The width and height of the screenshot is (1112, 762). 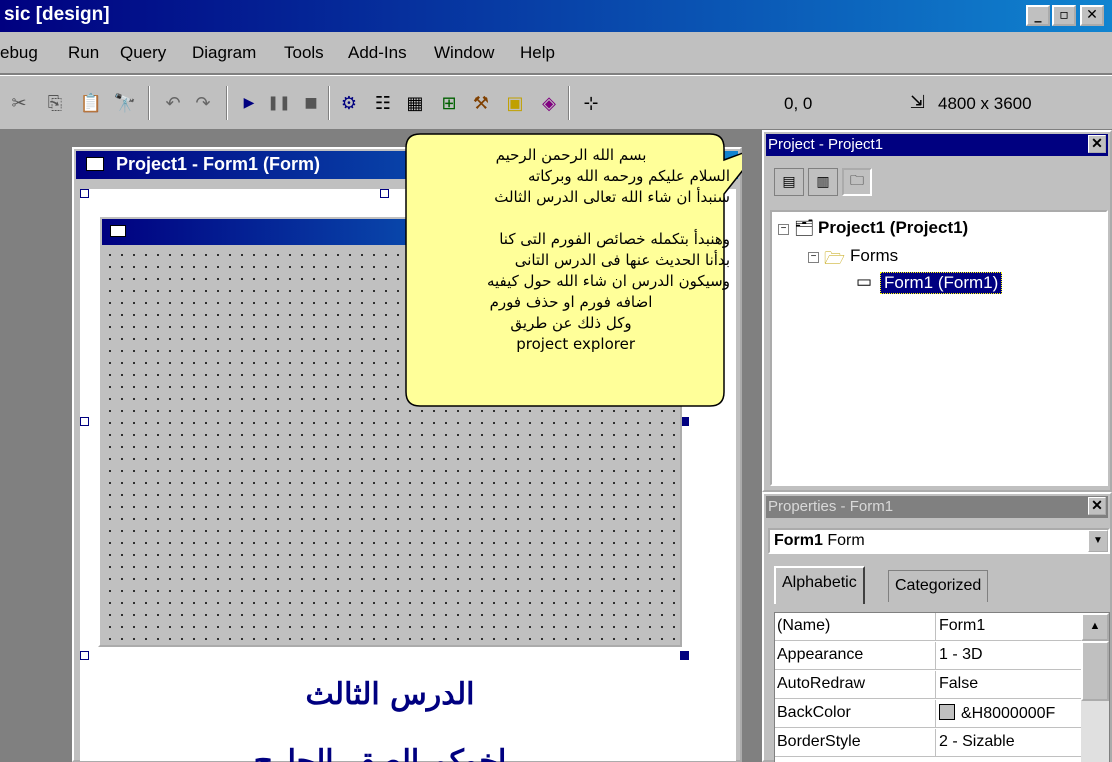 I want to click on object-name: Form1, so click(x=798, y=540).